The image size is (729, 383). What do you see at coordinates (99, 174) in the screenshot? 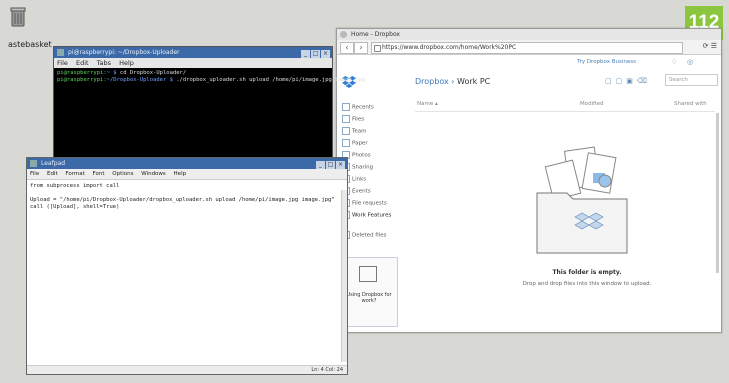
I see `menu-font: Font` at bounding box center [99, 174].